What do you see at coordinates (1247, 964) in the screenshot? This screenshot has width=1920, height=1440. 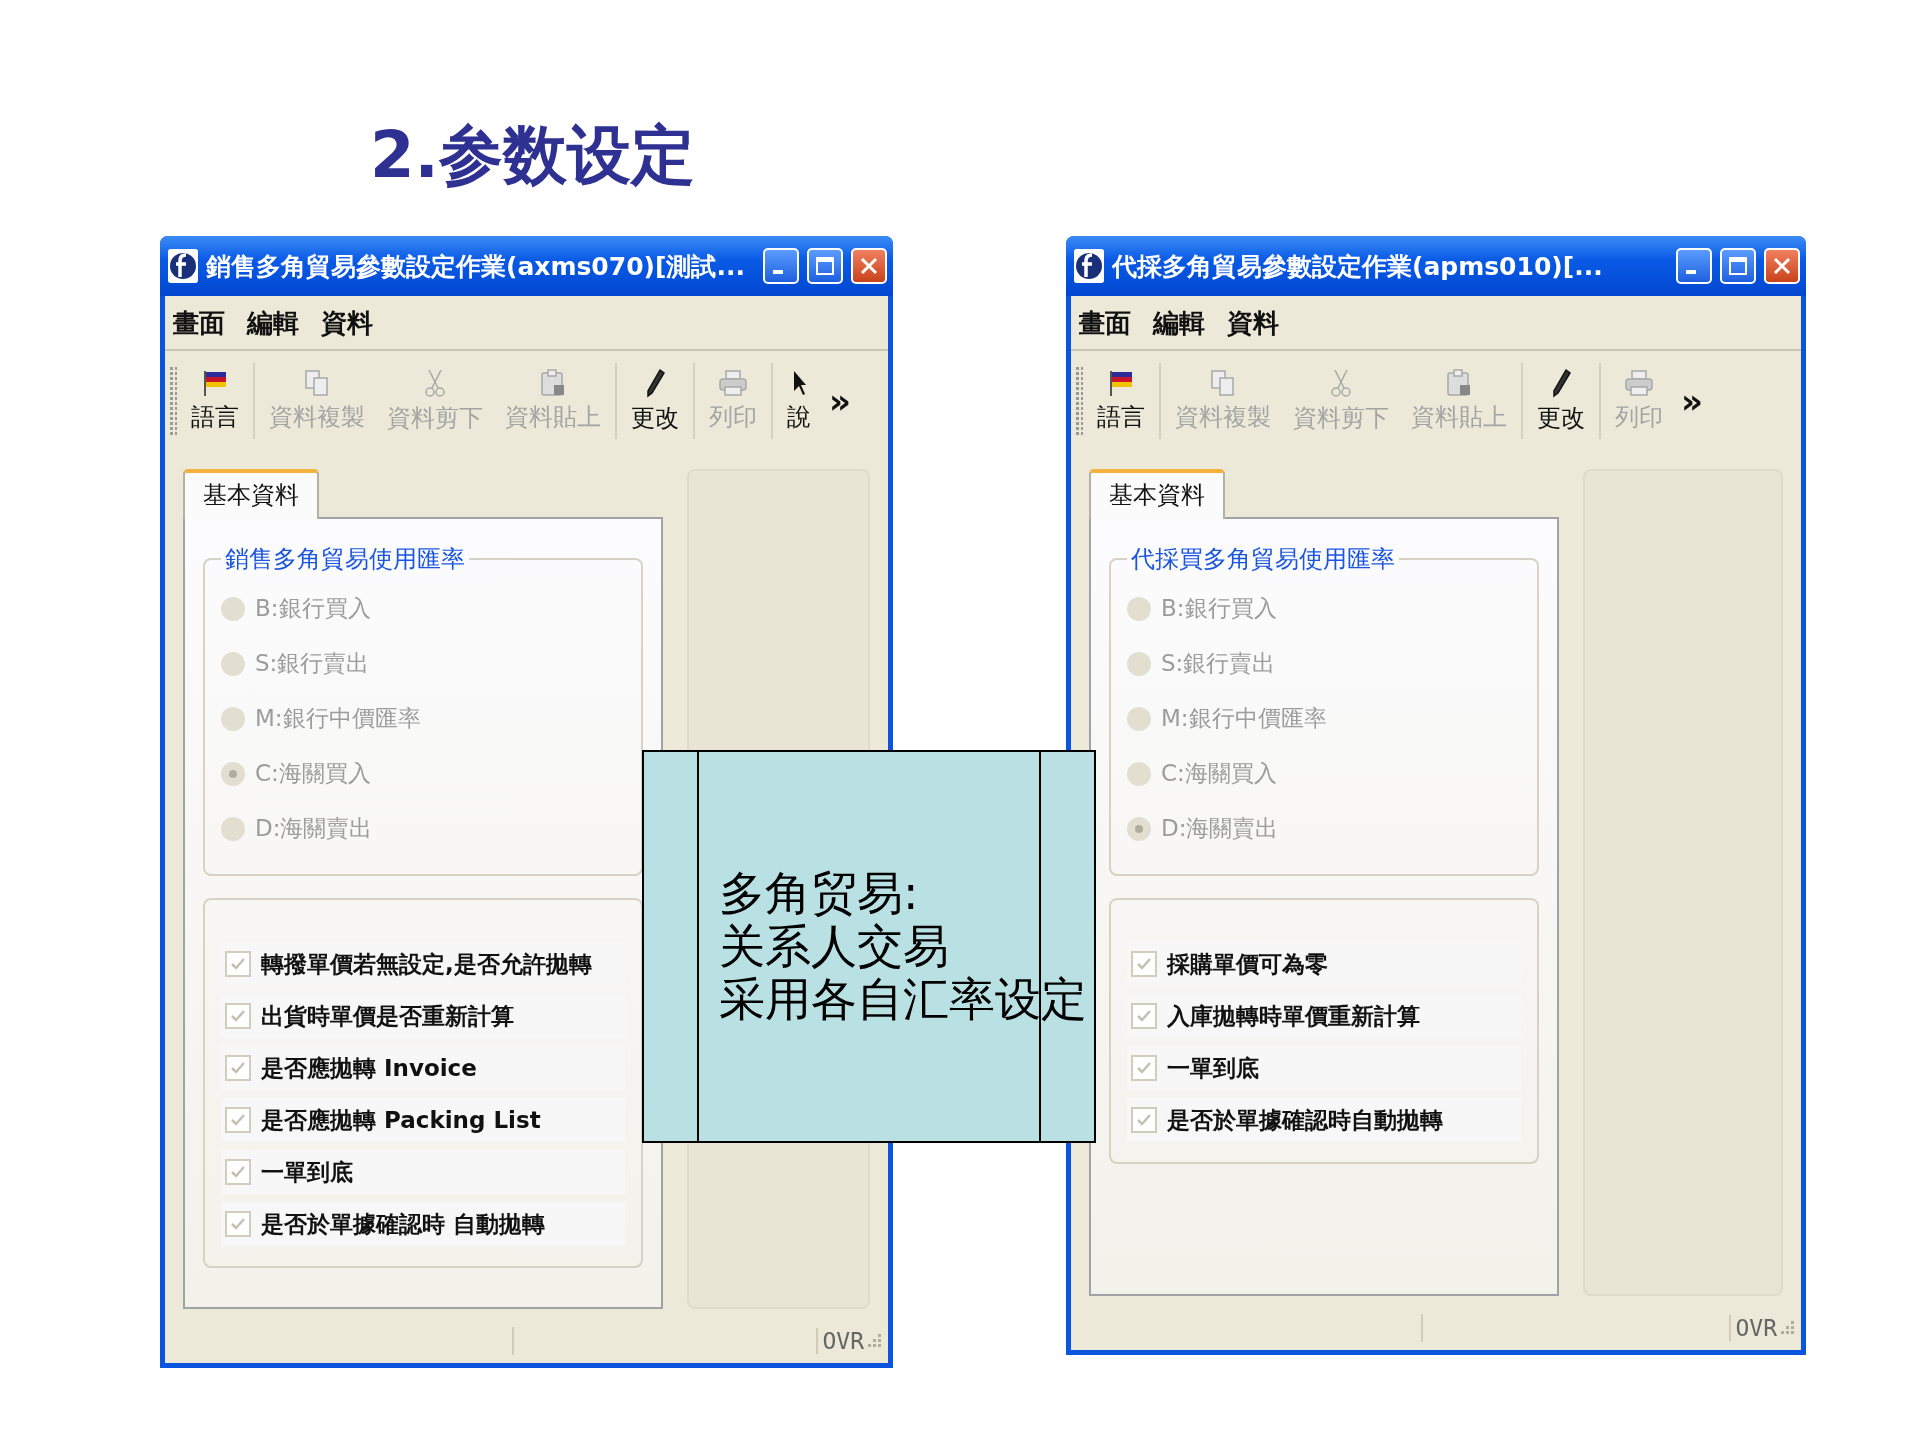 I see `checkbox-label: 採購單價可為零` at bounding box center [1247, 964].